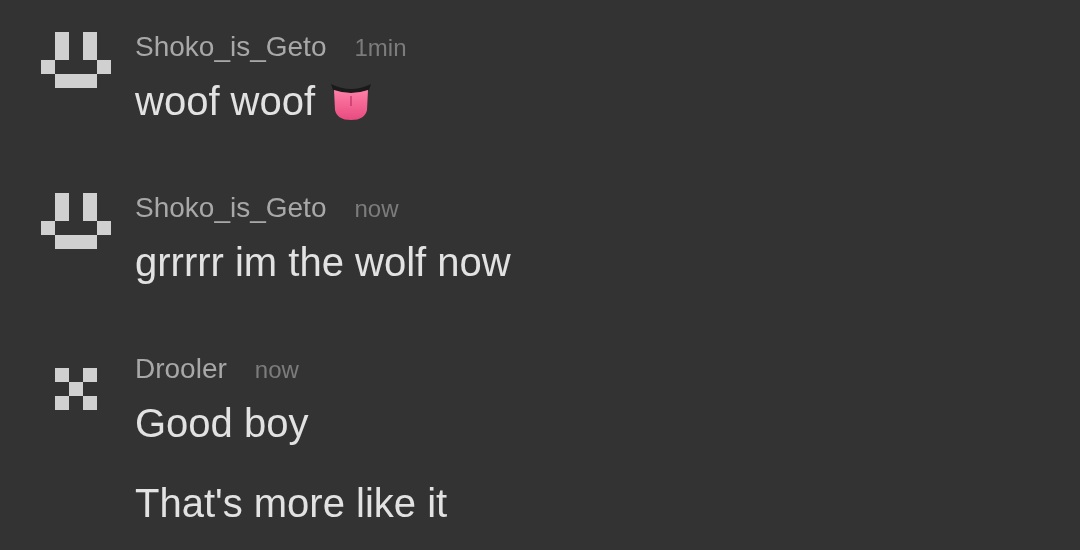  Describe the element at coordinates (222, 423) in the screenshot. I see `message-text: Good boy` at that location.